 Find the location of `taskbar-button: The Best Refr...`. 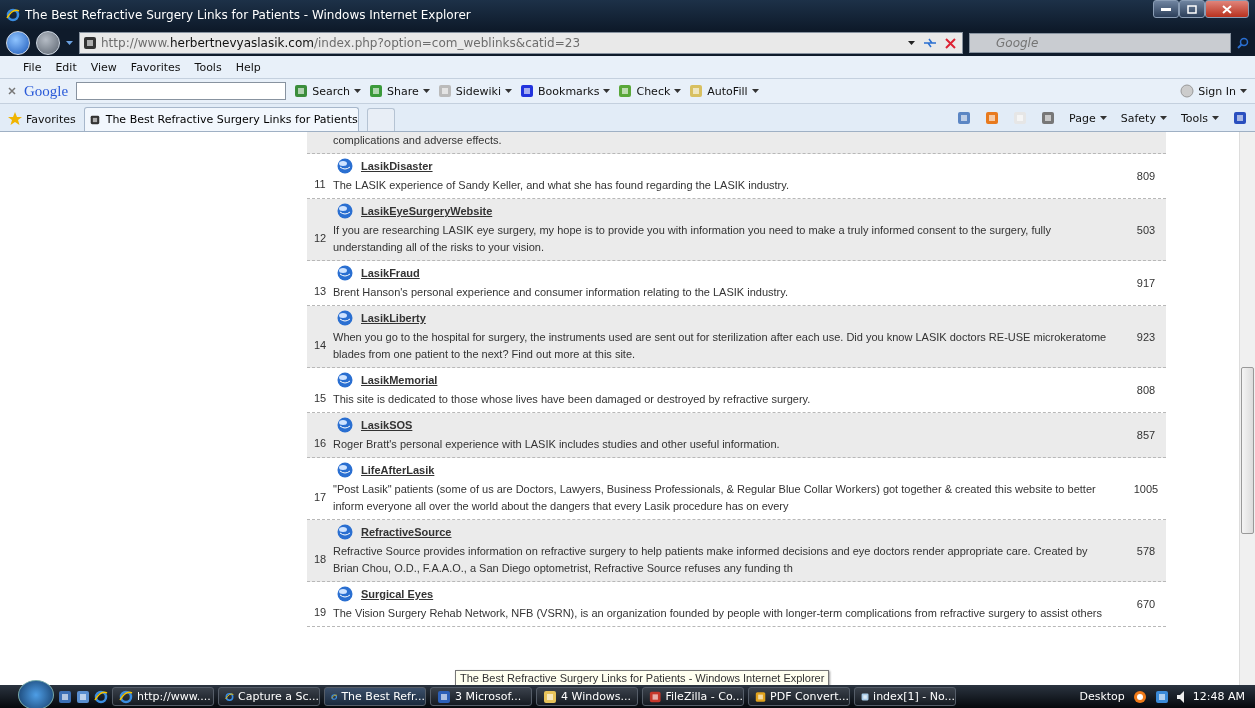

taskbar-button: The Best Refr... is located at coordinates (375, 696).